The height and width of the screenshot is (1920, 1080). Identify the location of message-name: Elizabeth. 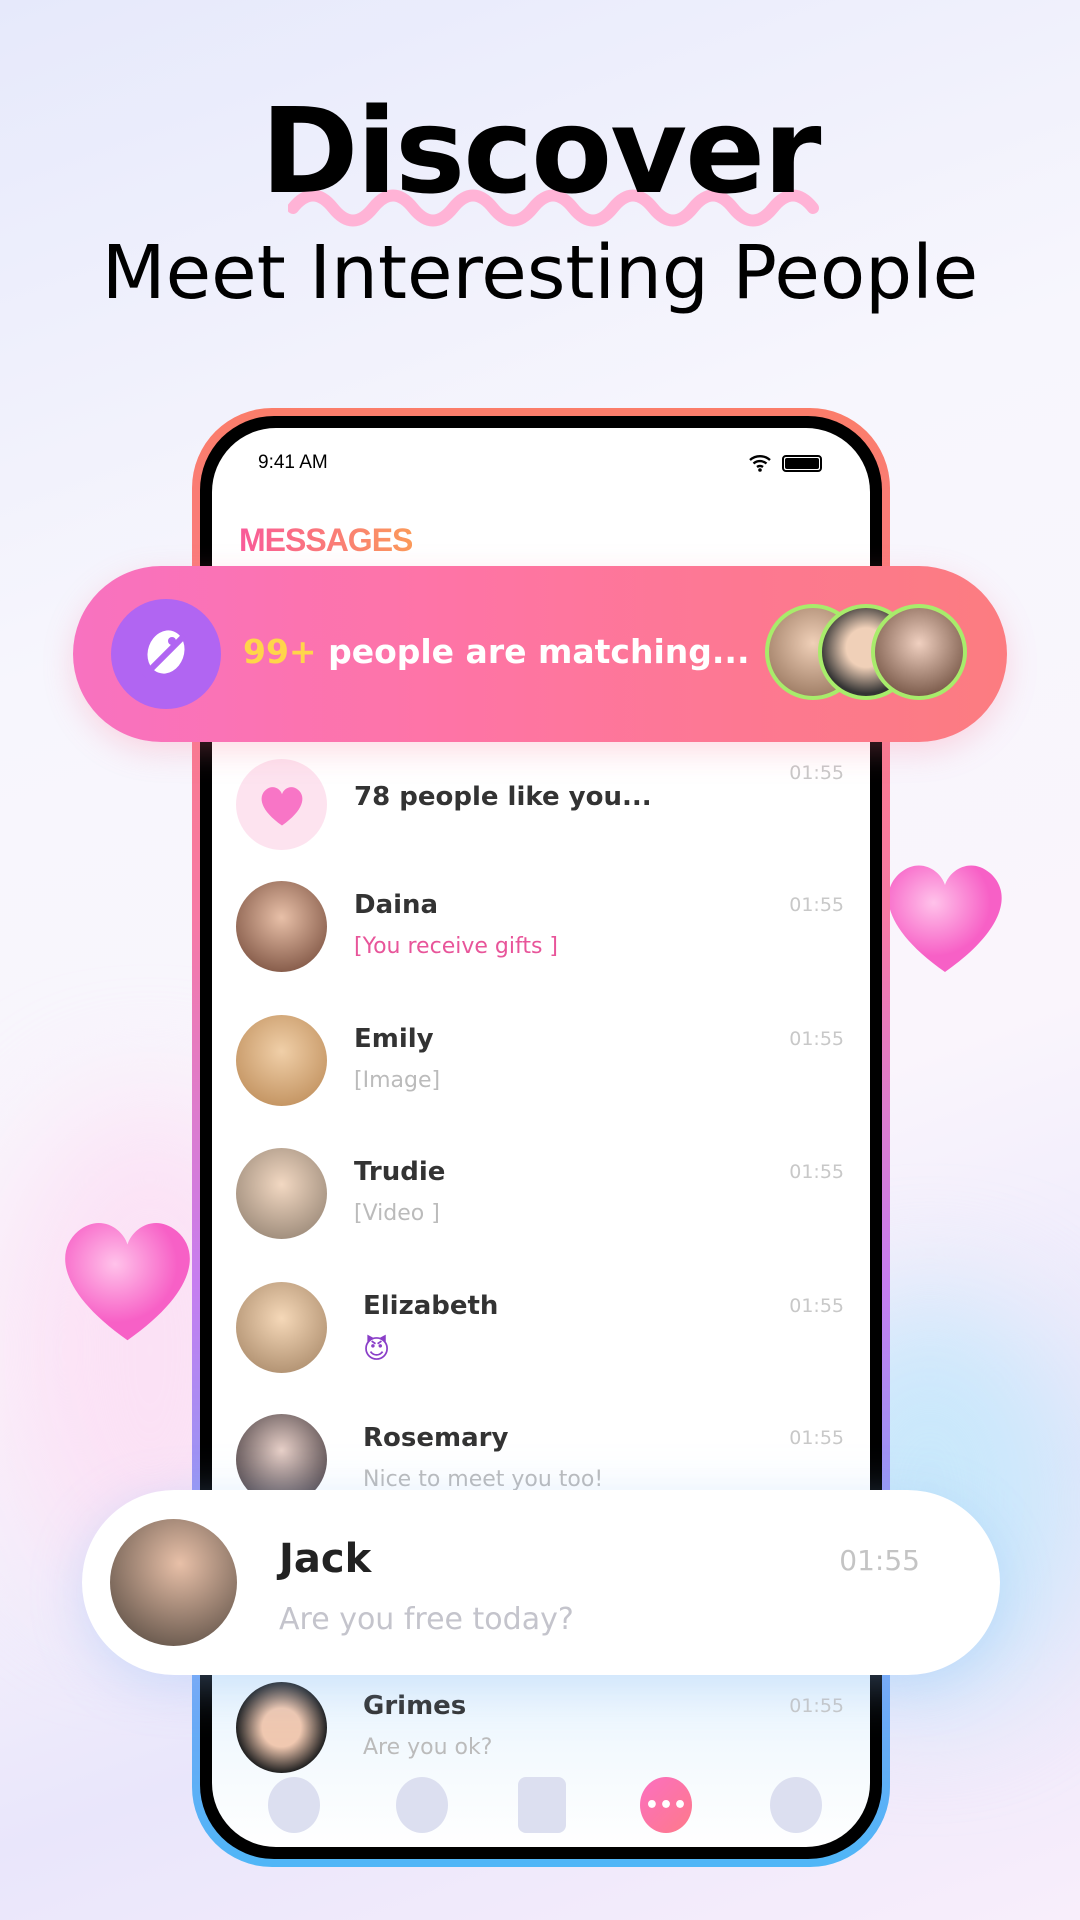
(431, 1306).